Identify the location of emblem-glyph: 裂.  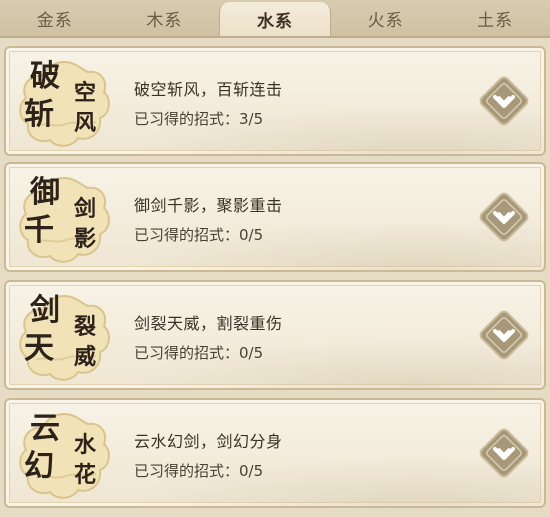
(85, 327).